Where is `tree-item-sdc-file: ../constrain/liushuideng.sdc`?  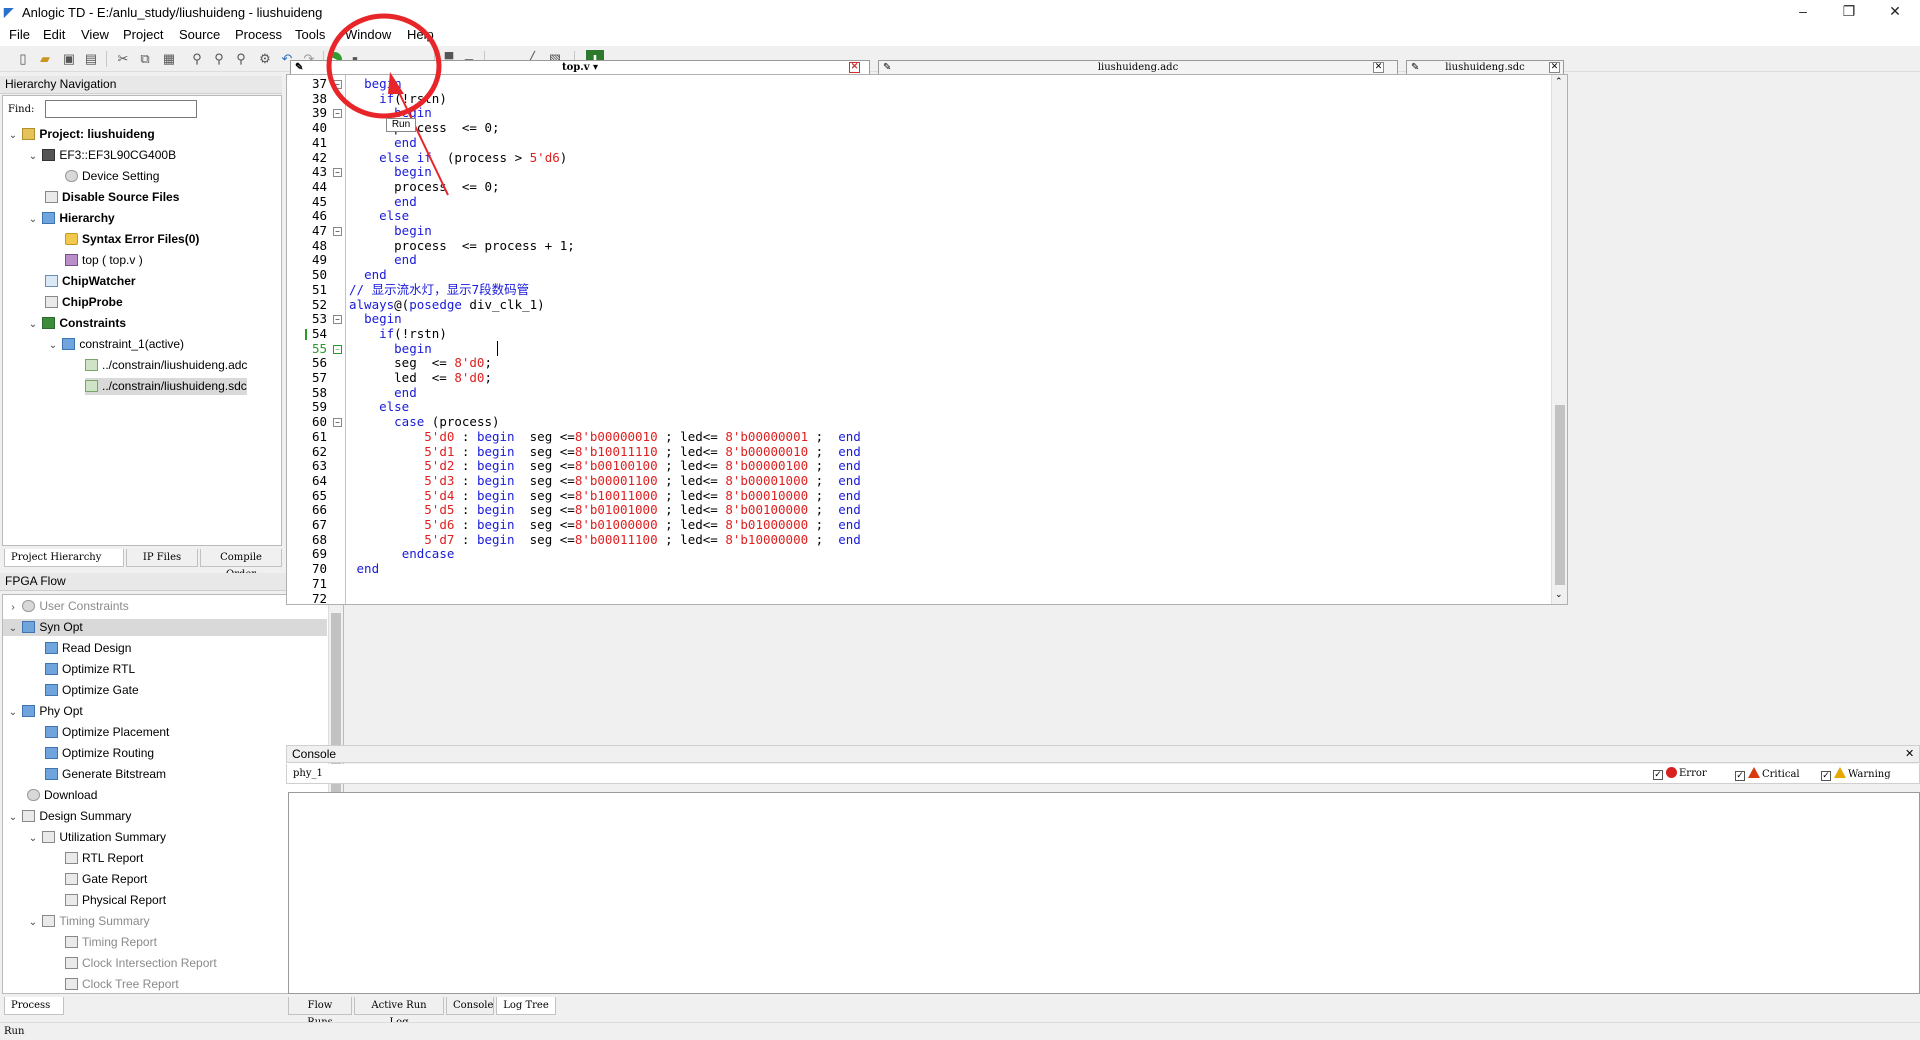
tree-item-sdc-file: ../constrain/liushuideng.sdc is located at coordinates (166, 386).